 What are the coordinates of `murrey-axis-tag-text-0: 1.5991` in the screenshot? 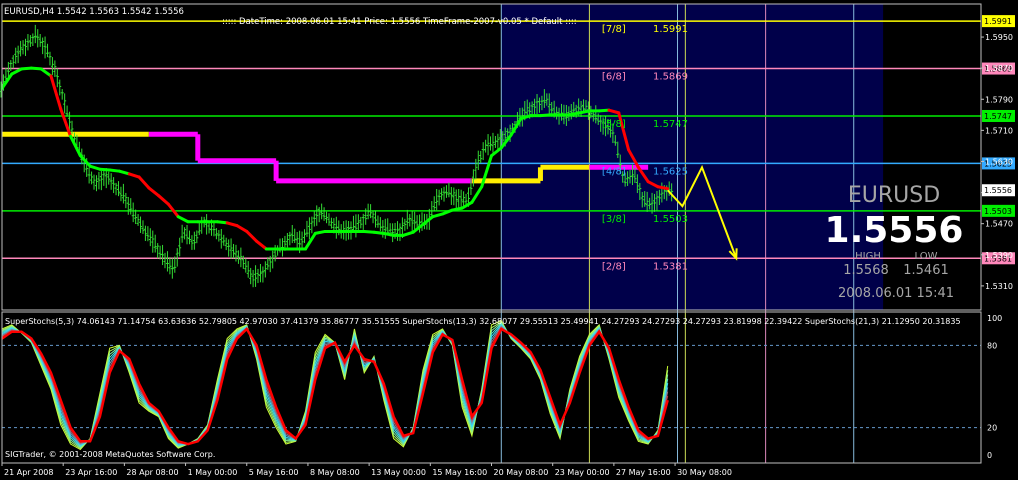 It's located at (998, 21).